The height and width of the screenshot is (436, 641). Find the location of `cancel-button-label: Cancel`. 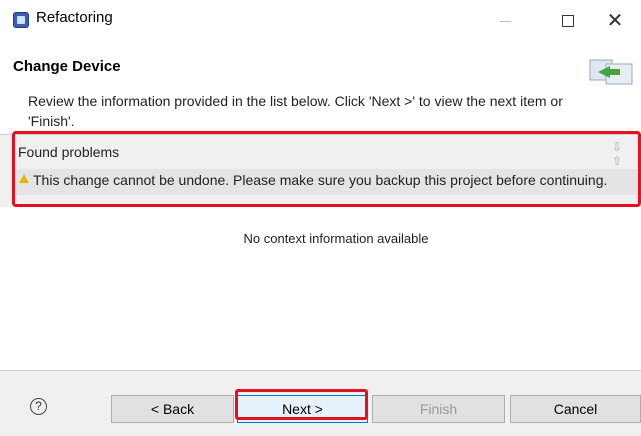

cancel-button-label: Cancel is located at coordinates (575, 409).